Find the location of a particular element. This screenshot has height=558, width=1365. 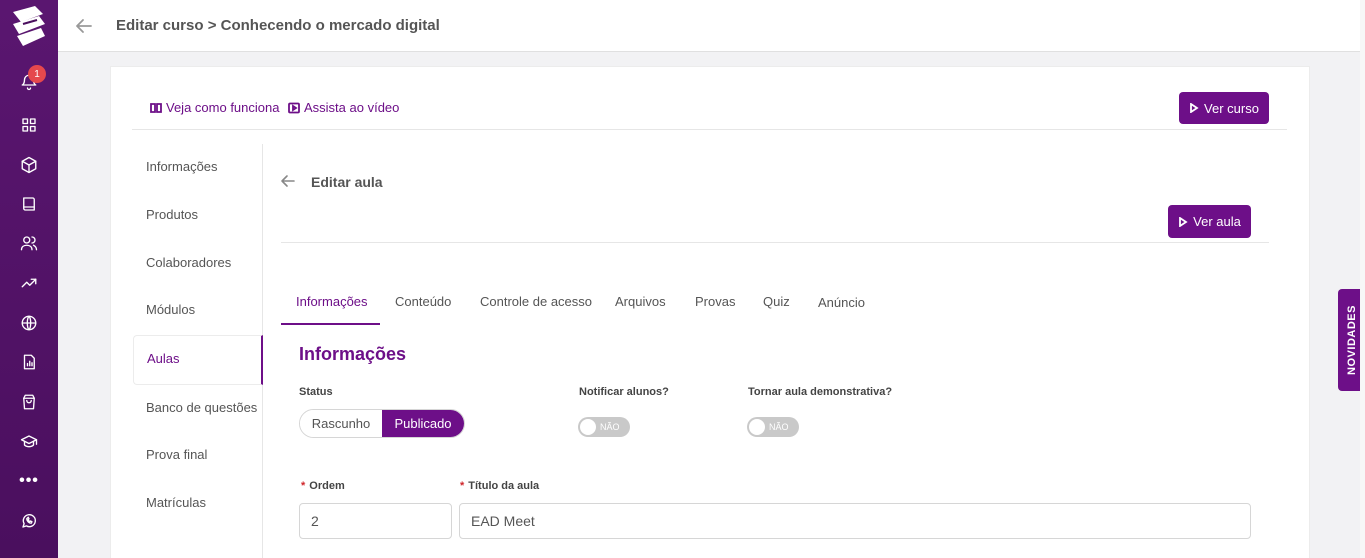

notification-badge: 1 is located at coordinates (37, 74).